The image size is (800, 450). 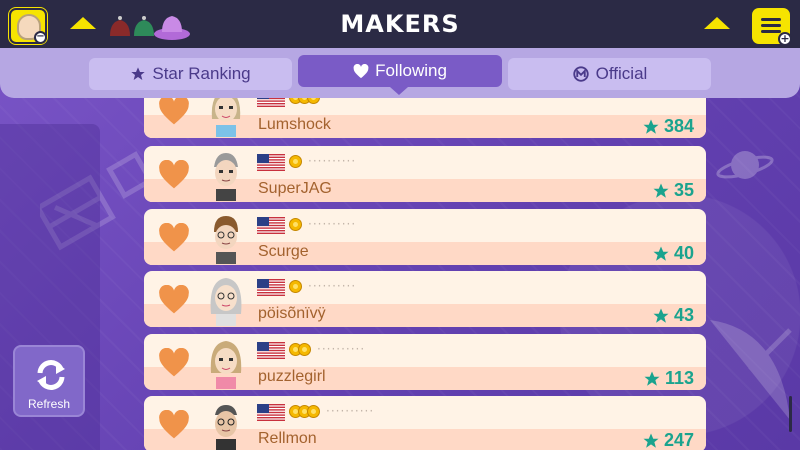 I want to click on star-count: 35, so click(x=673, y=190).